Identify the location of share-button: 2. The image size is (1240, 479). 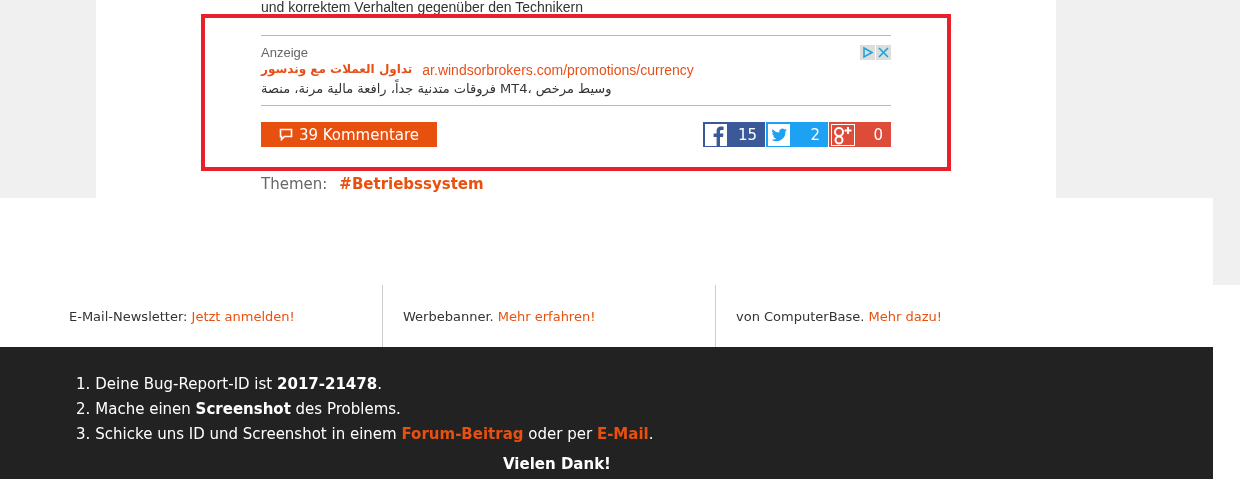
(797, 134).